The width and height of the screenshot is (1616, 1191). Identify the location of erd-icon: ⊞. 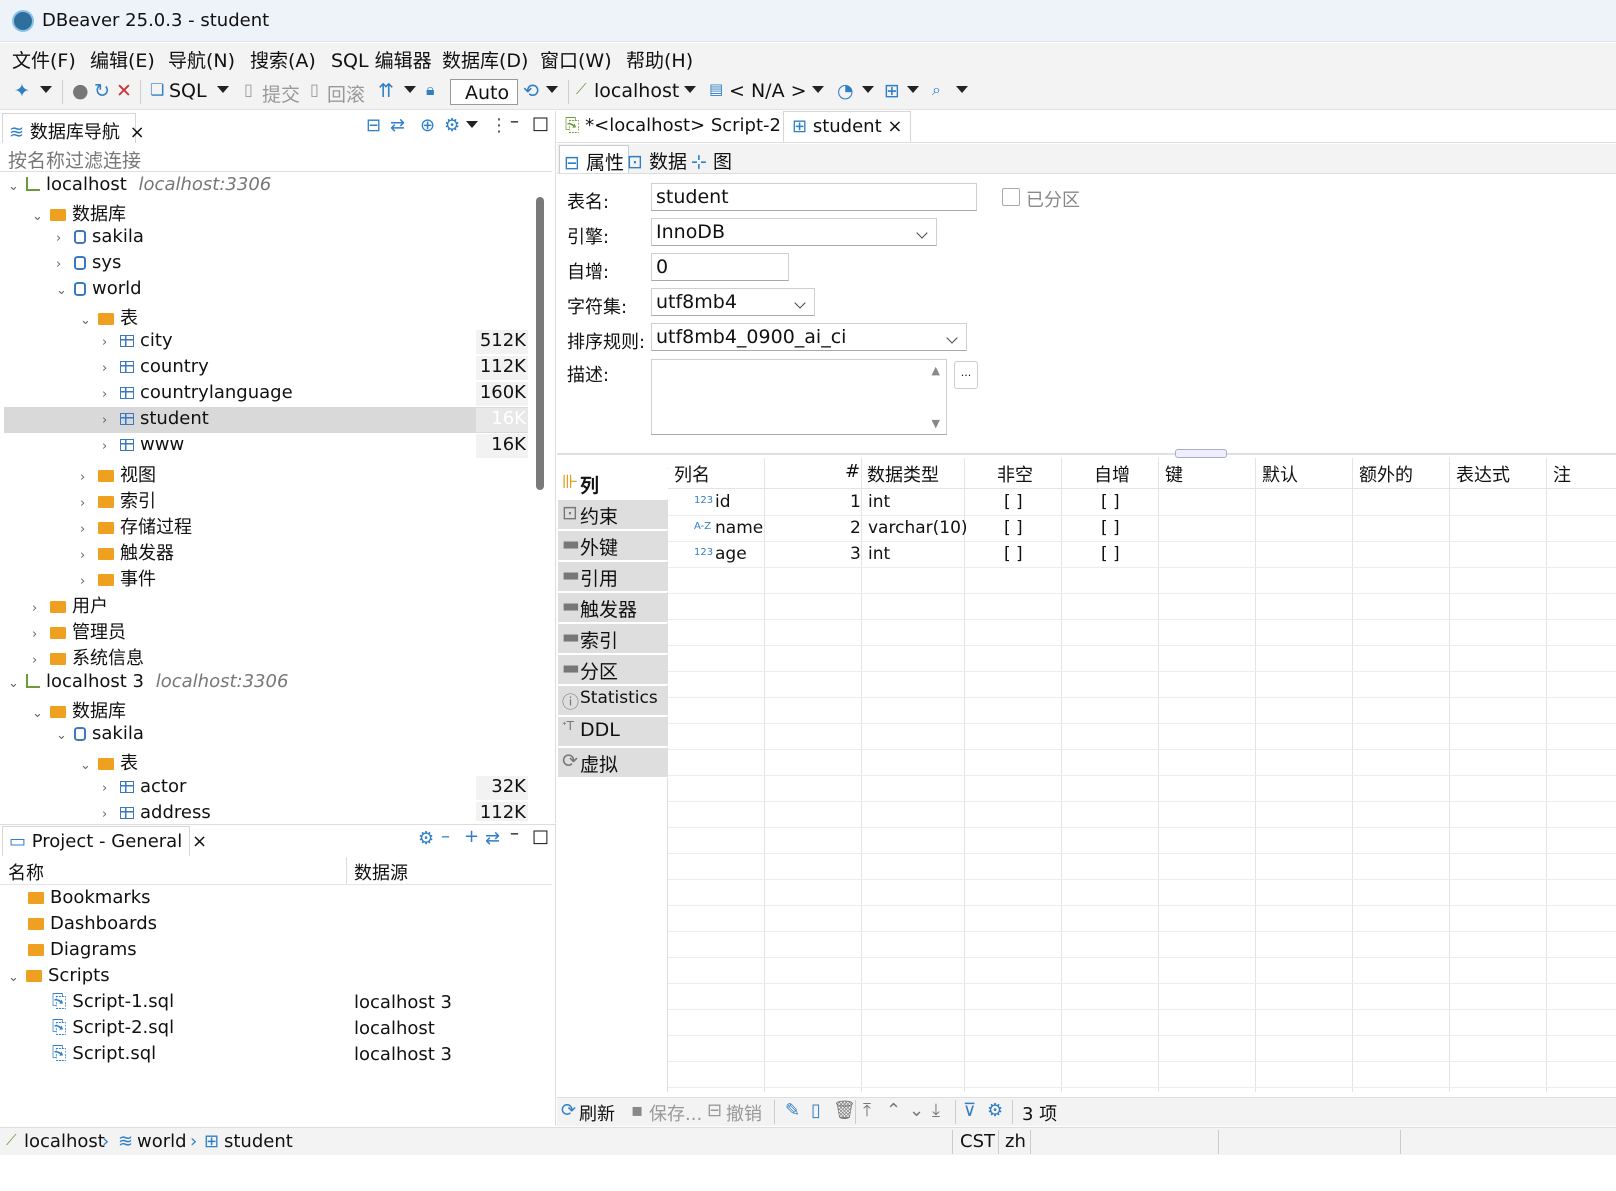
(892, 91).